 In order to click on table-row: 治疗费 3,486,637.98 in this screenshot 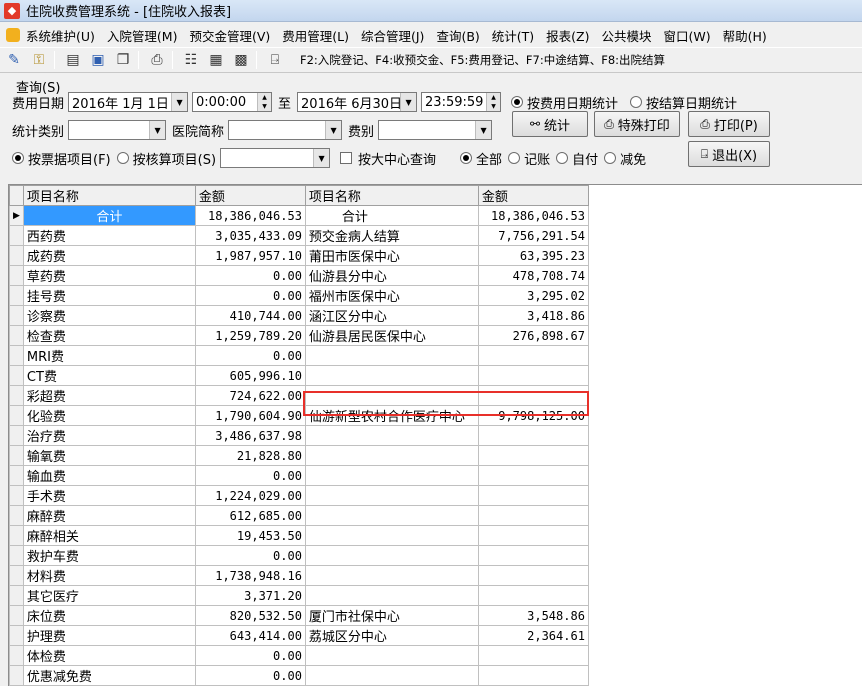, I will do `click(299, 435)`.